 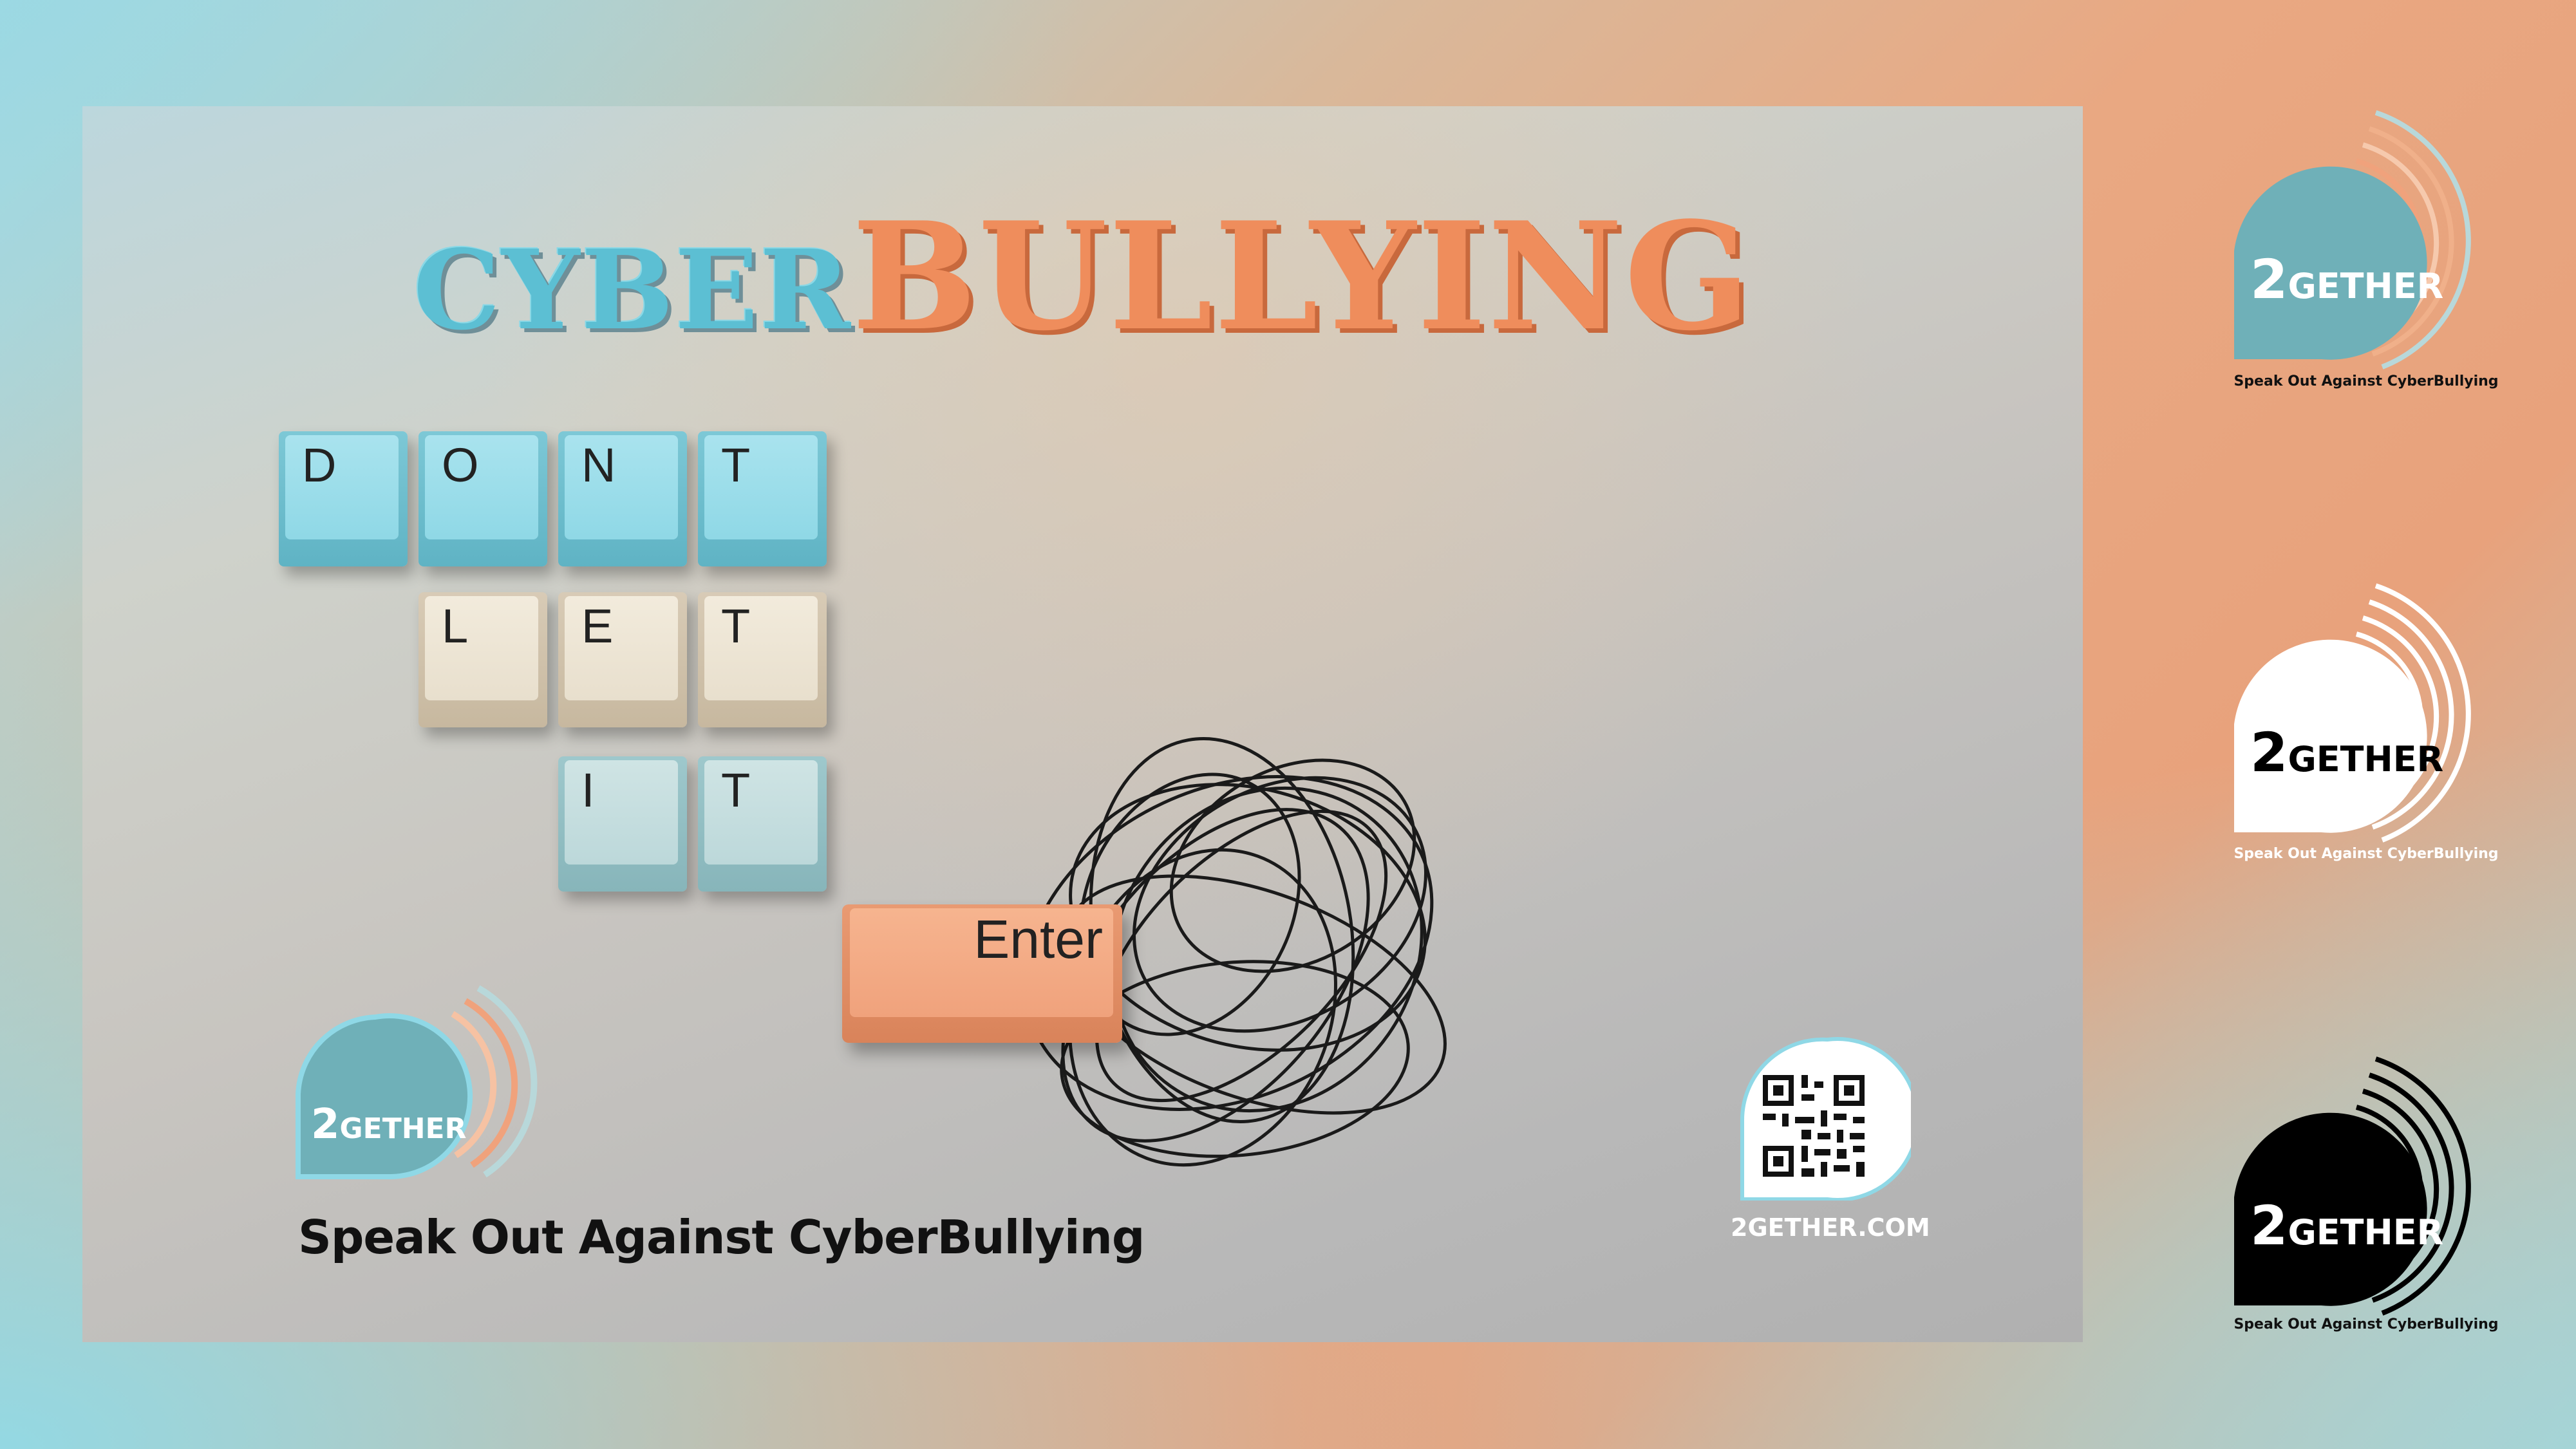 I want to click on key-t3: T, so click(x=762, y=824).